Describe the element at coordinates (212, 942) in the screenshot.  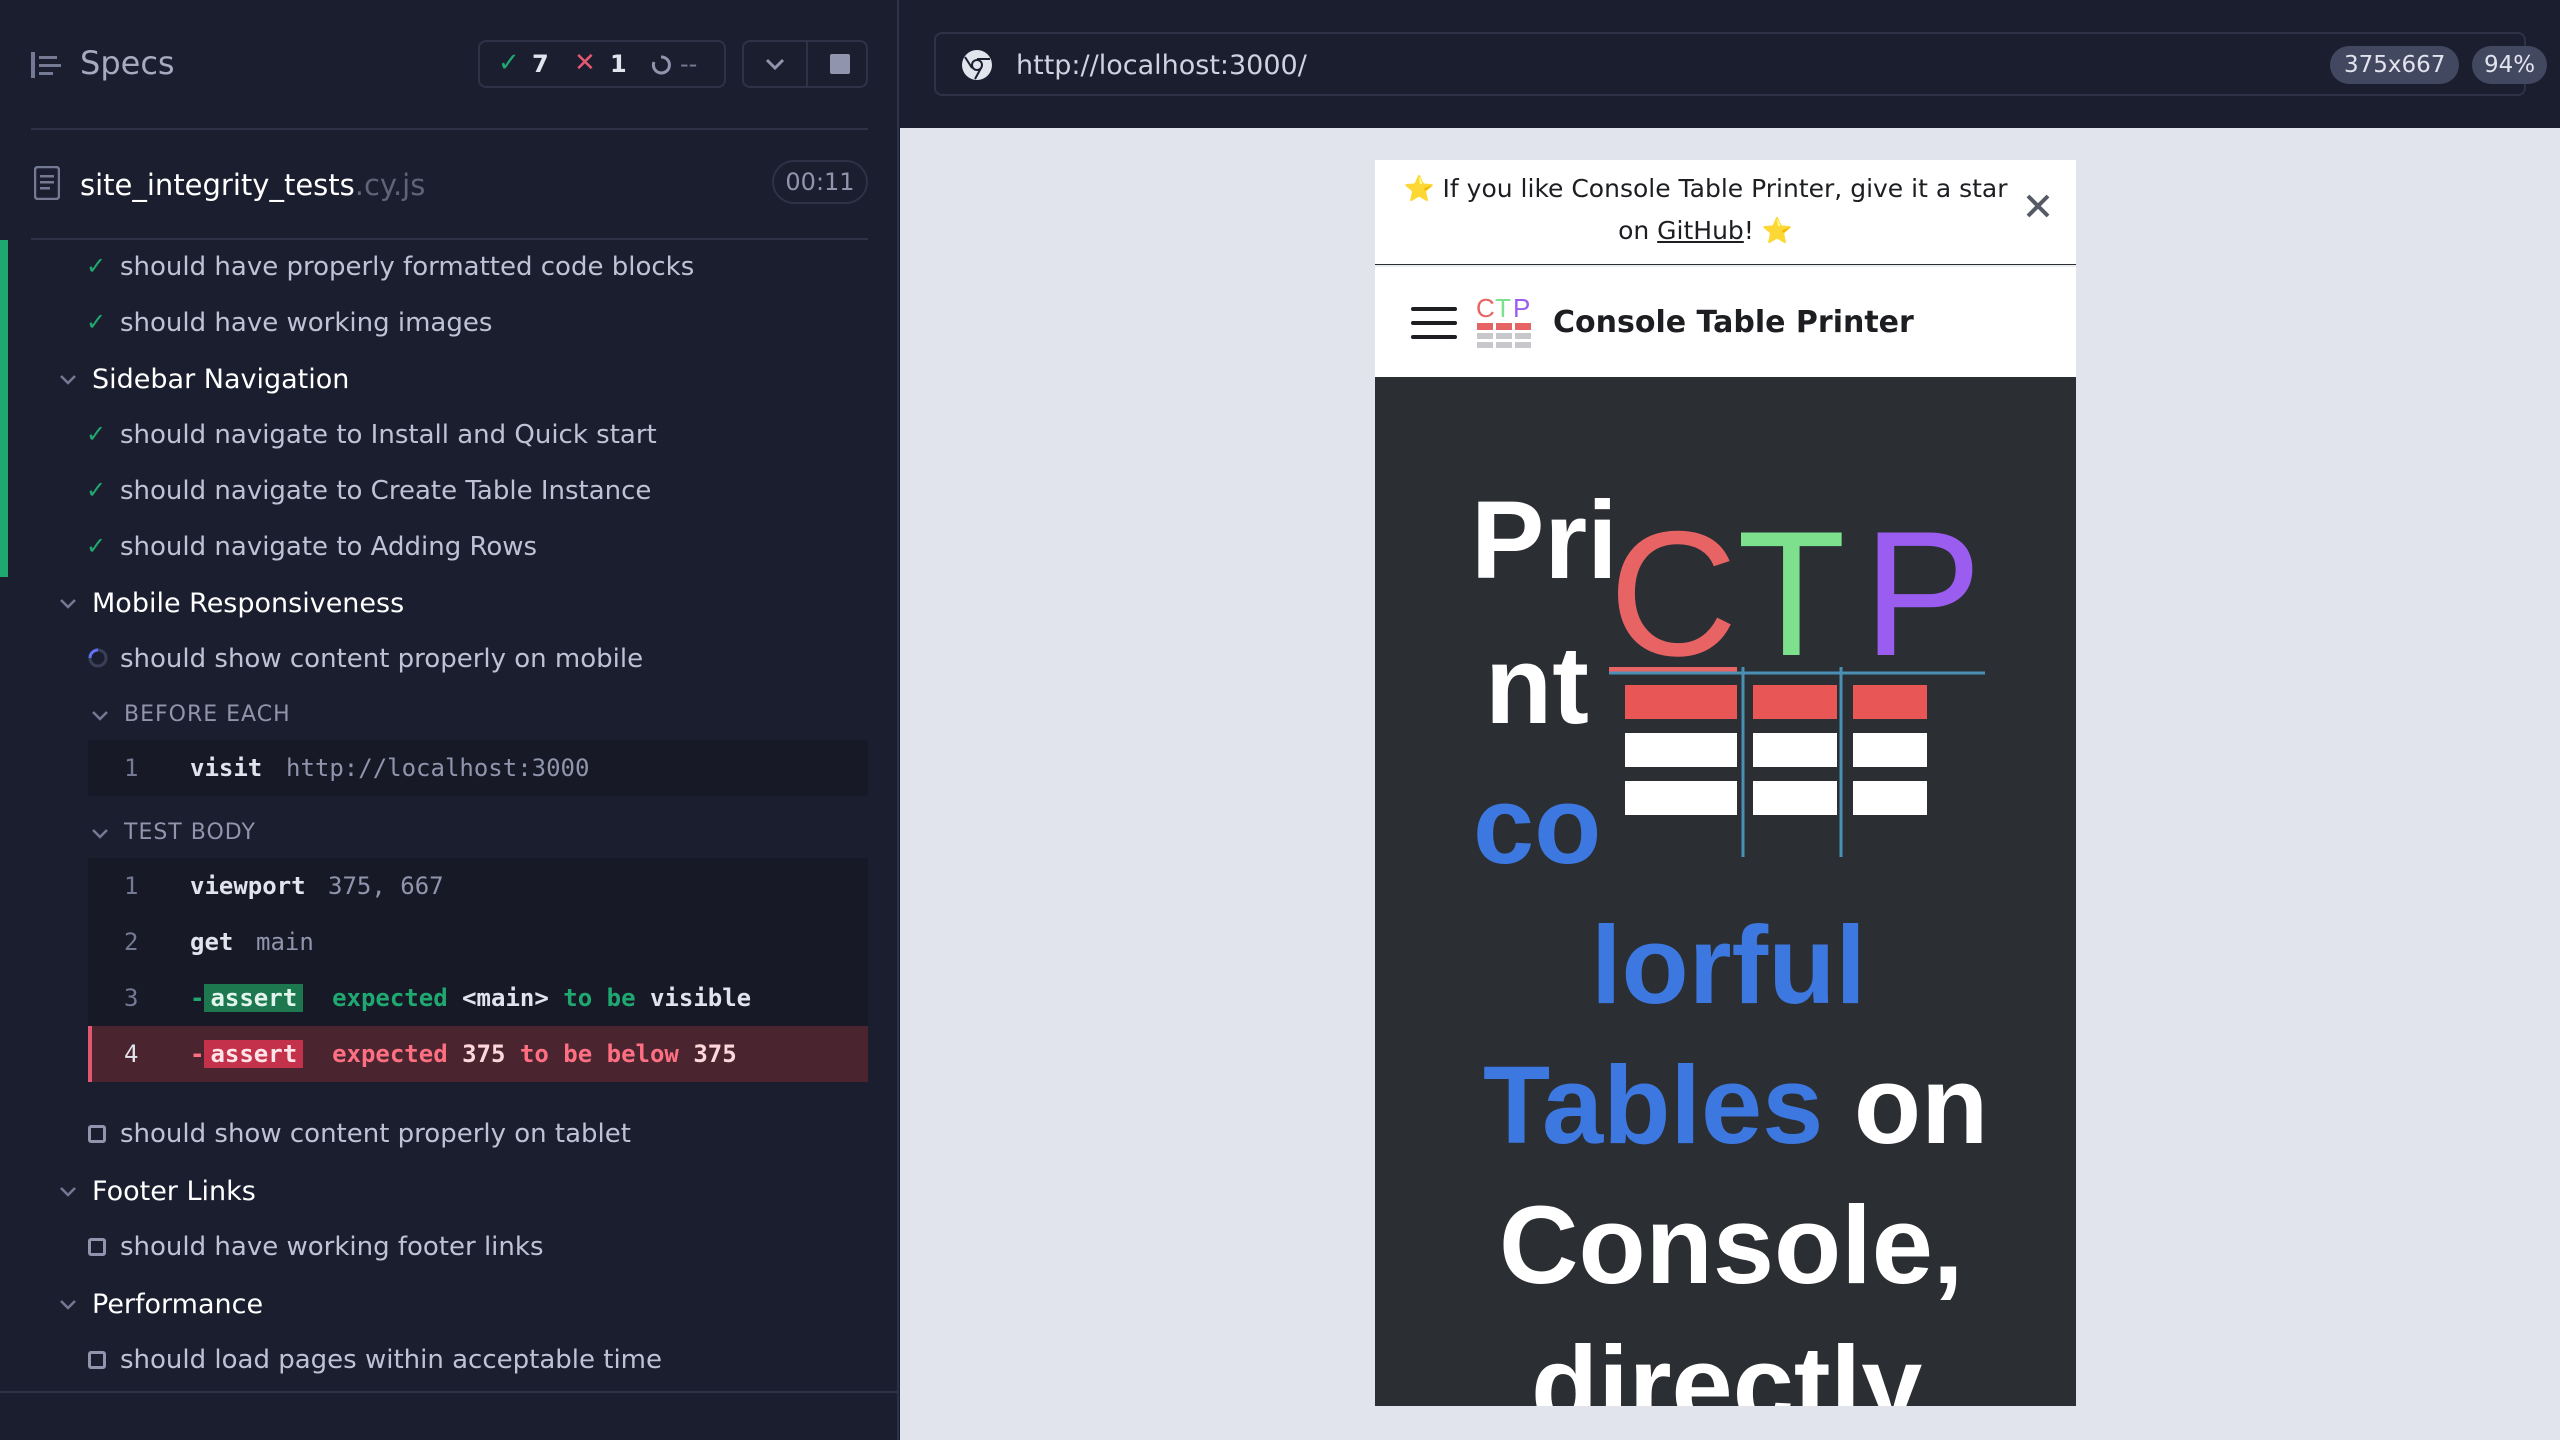
I see `command-name: get` at that location.